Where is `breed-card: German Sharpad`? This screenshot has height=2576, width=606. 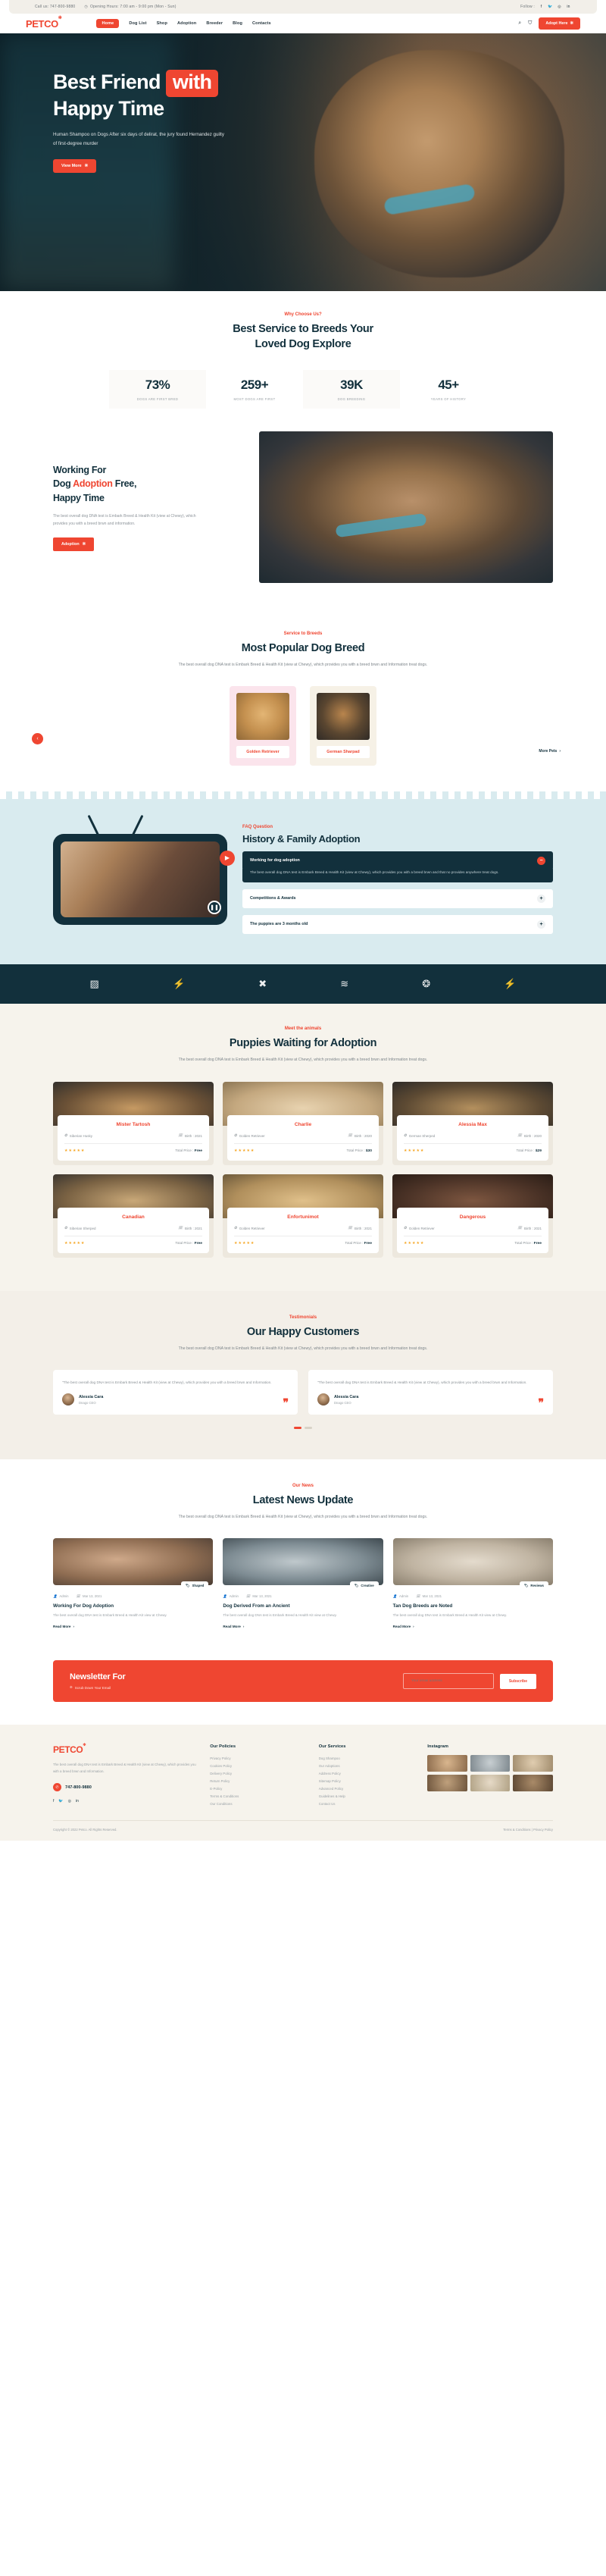 breed-card: German Sharpad is located at coordinates (343, 725).